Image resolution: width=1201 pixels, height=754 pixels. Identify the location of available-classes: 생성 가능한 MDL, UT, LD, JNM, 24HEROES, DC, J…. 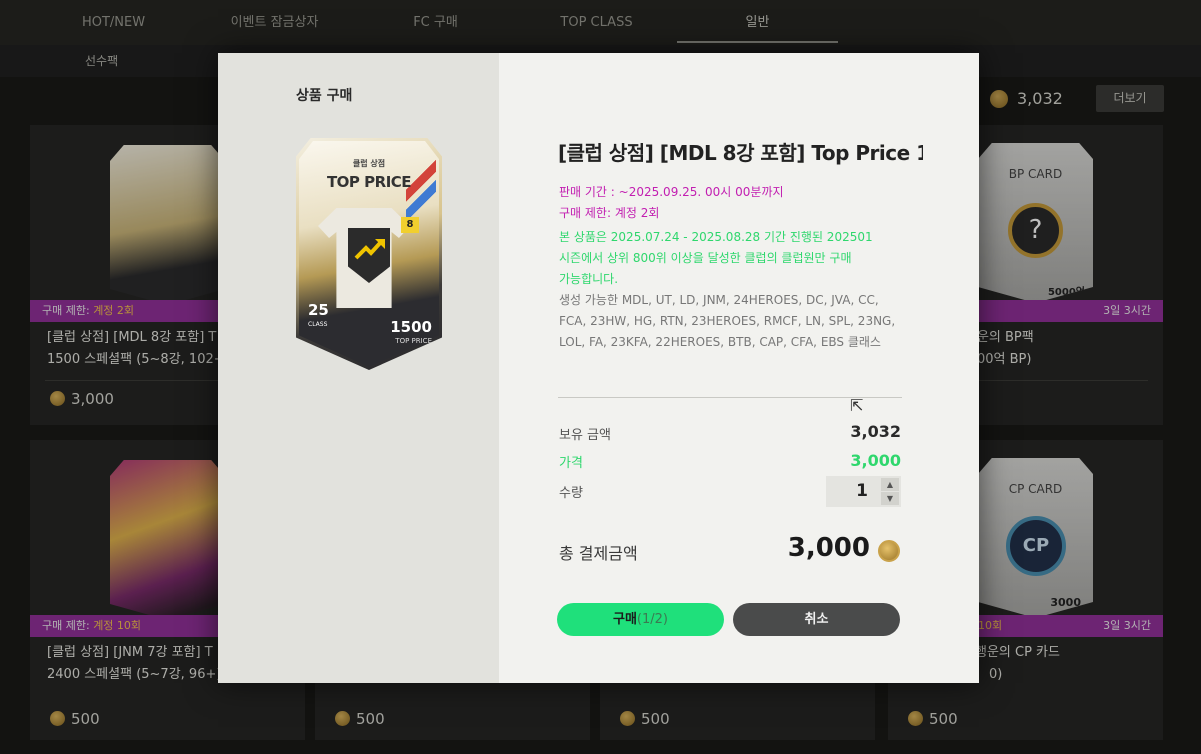
(727, 321).